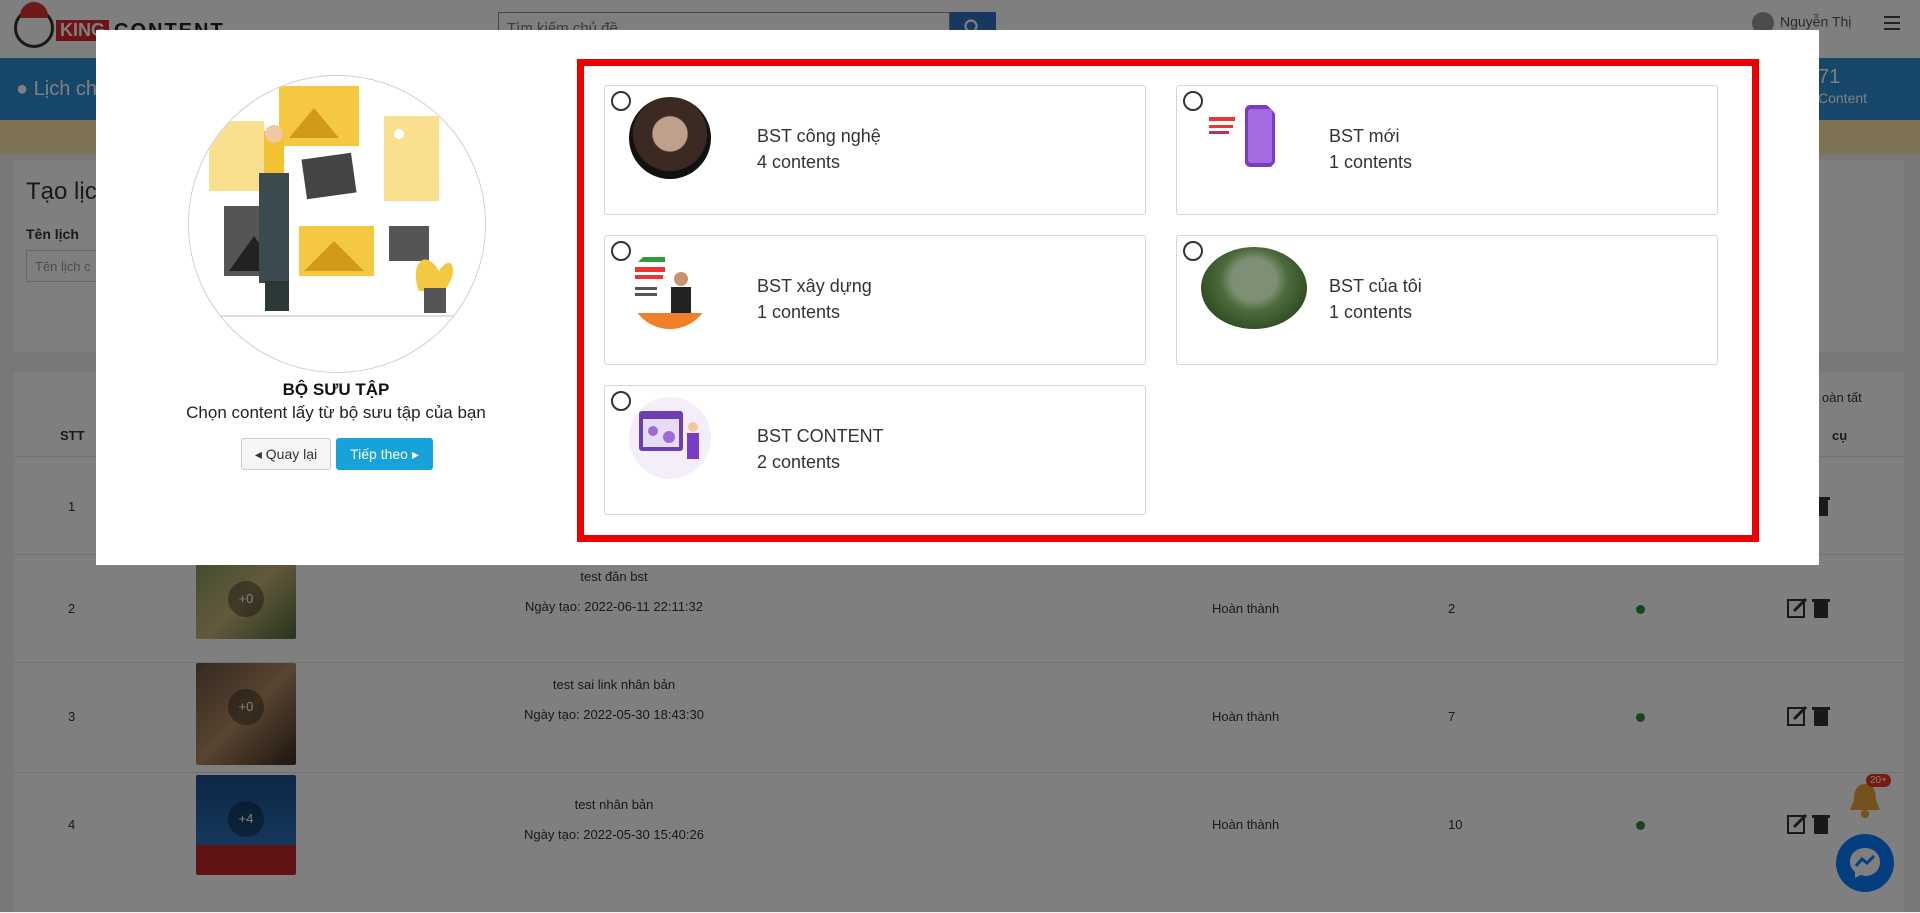 The image size is (1920, 913). Describe the element at coordinates (1447, 150) in the screenshot. I see `collection-card-moi: BST mới 1 contents` at that location.